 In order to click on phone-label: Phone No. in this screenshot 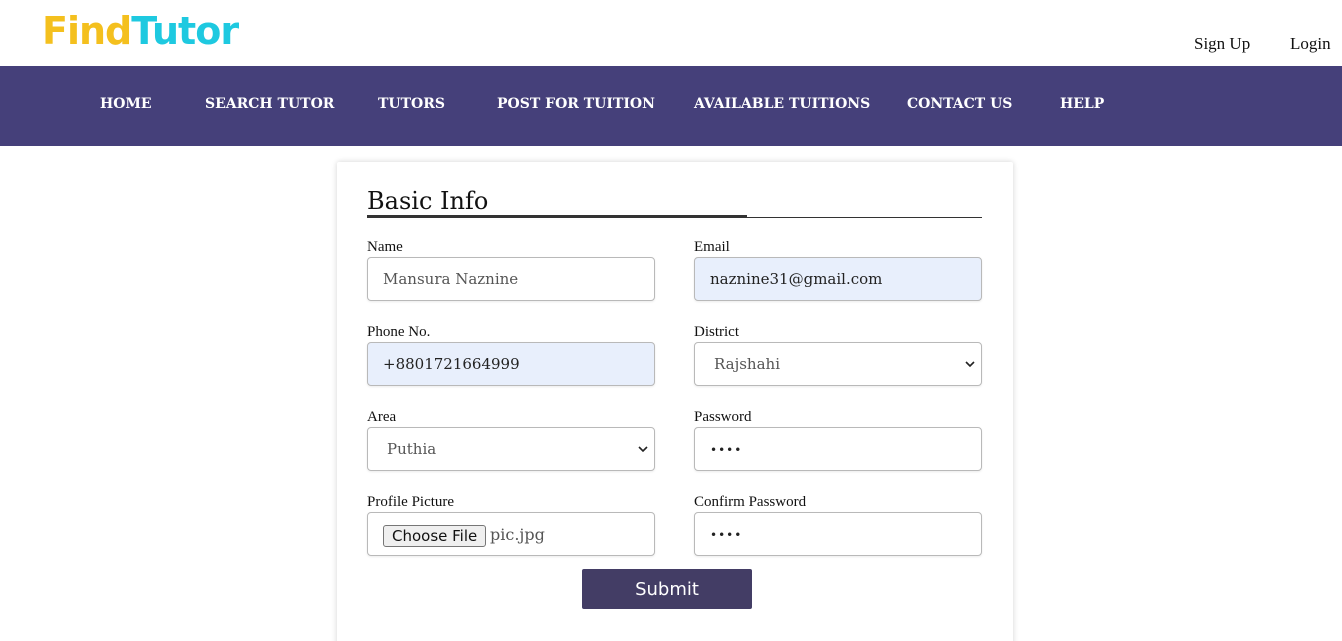, I will do `click(399, 332)`.